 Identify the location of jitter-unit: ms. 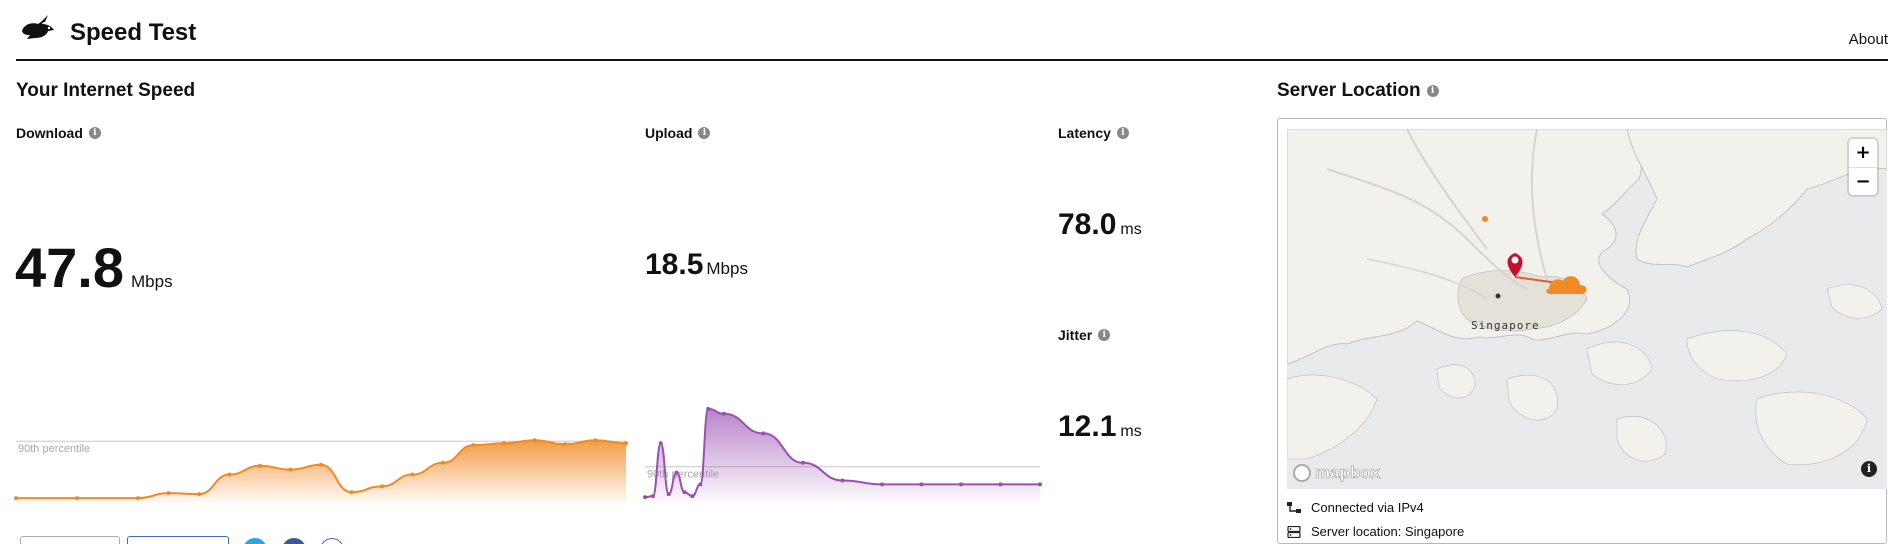
(1131, 431).